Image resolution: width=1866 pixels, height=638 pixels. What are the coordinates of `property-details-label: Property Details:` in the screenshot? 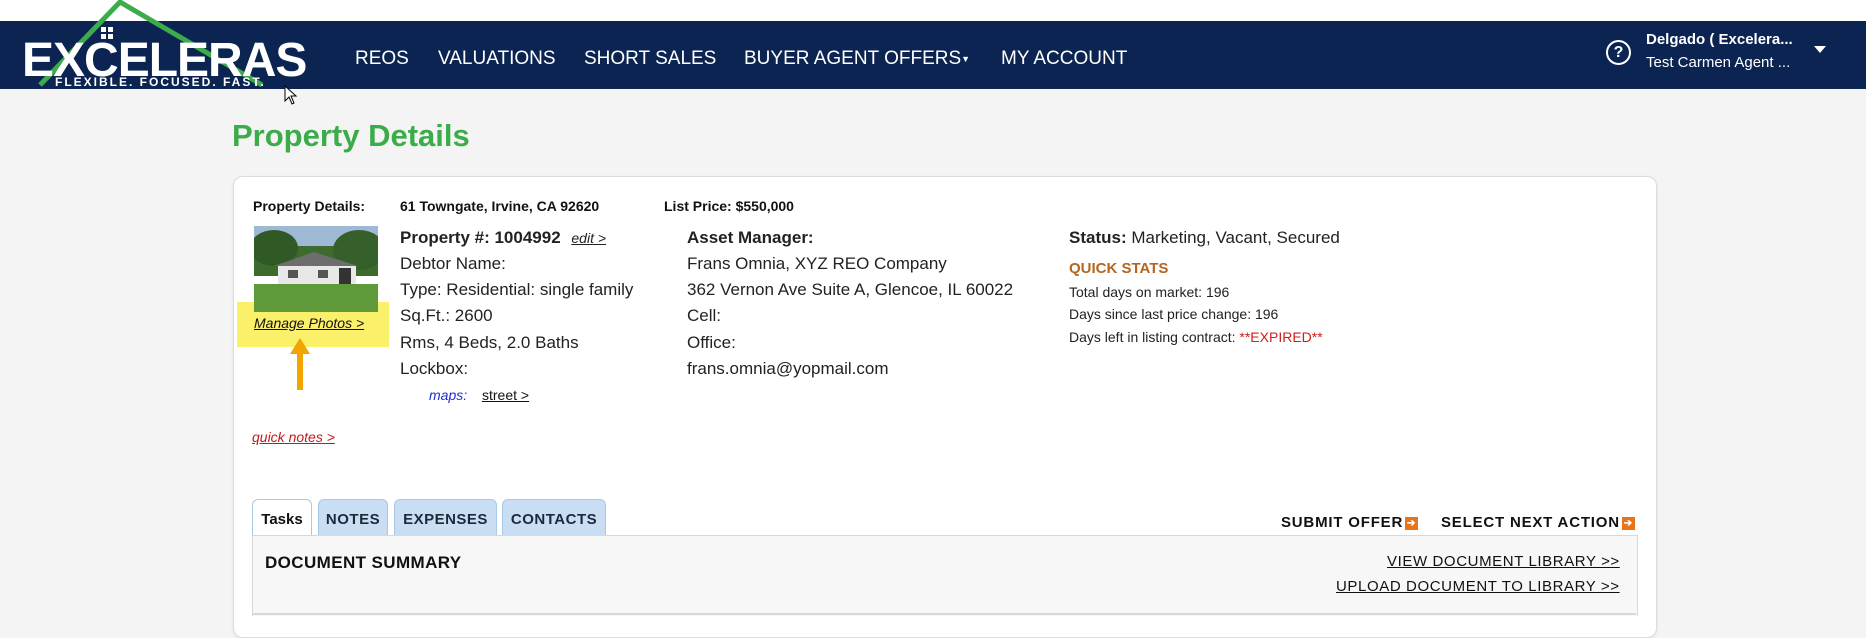 It's located at (309, 206).